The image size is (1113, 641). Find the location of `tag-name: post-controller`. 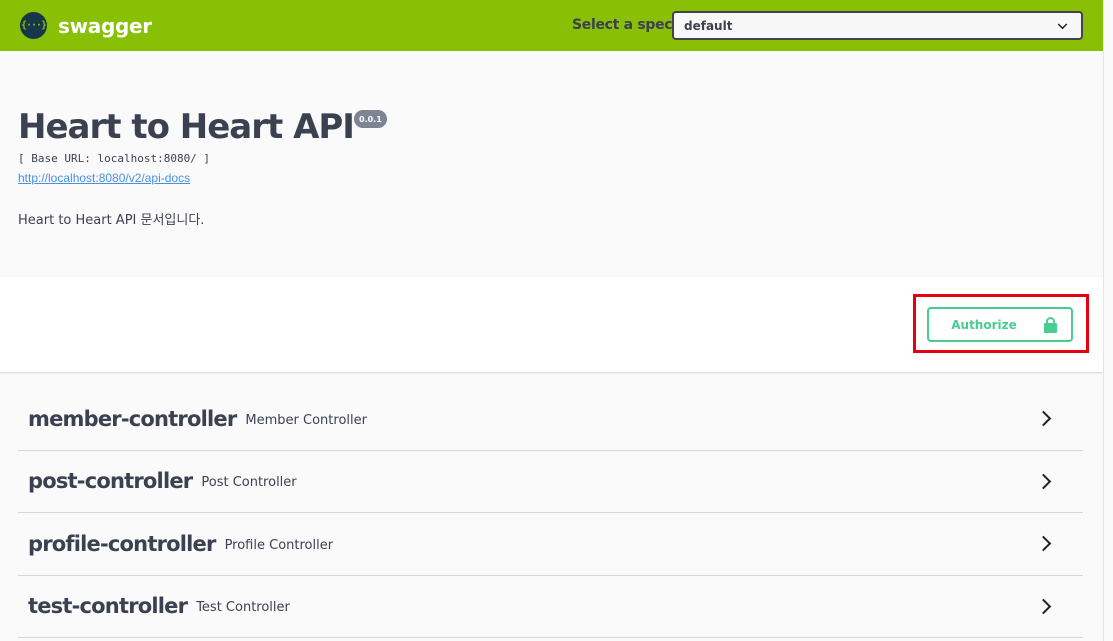

tag-name: post-controller is located at coordinates (110, 481).